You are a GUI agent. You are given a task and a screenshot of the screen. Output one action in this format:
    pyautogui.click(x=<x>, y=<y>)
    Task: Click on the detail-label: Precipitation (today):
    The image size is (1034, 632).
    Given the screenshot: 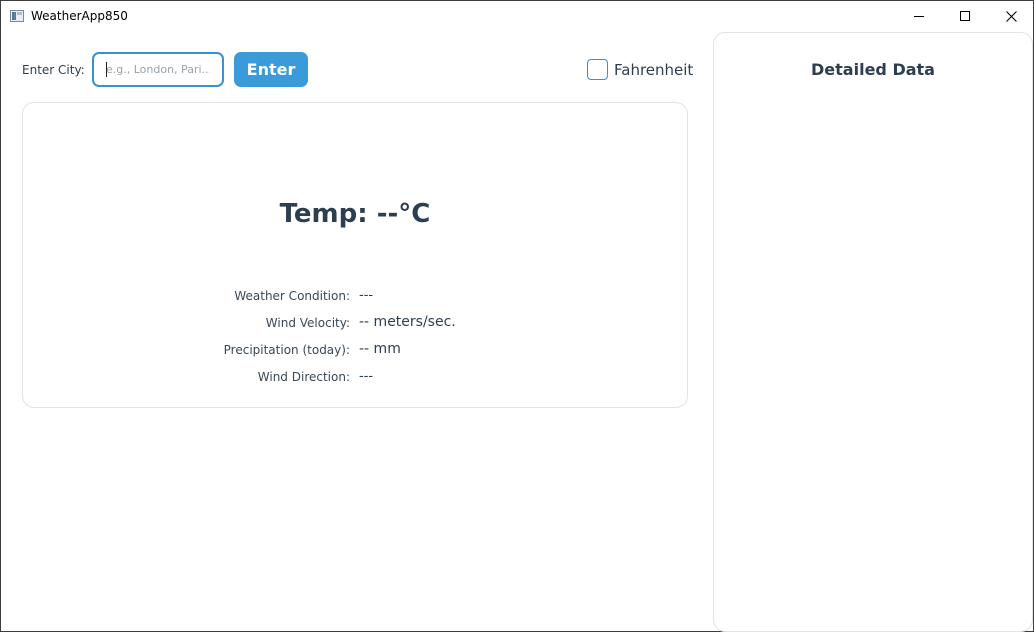 What is the action you would take?
    pyautogui.click(x=286, y=350)
    